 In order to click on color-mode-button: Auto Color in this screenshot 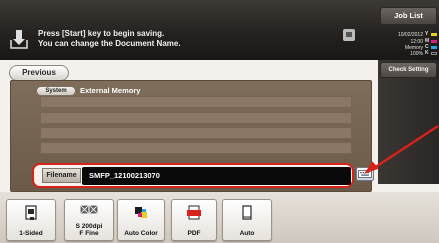, I will do `click(141, 220)`.